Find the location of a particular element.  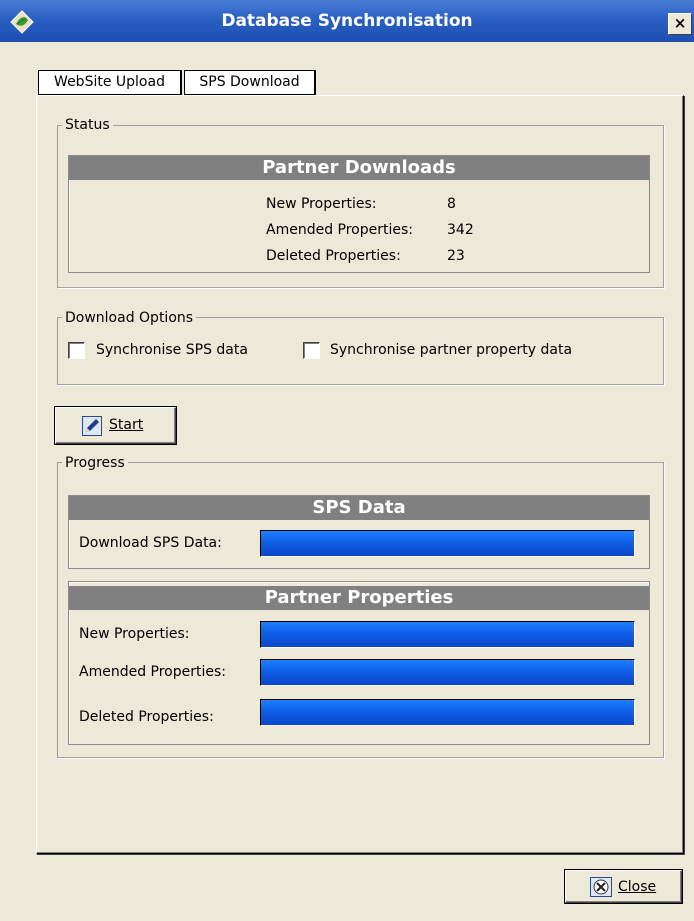

download-sps-data-progress is located at coordinates (447, 543).